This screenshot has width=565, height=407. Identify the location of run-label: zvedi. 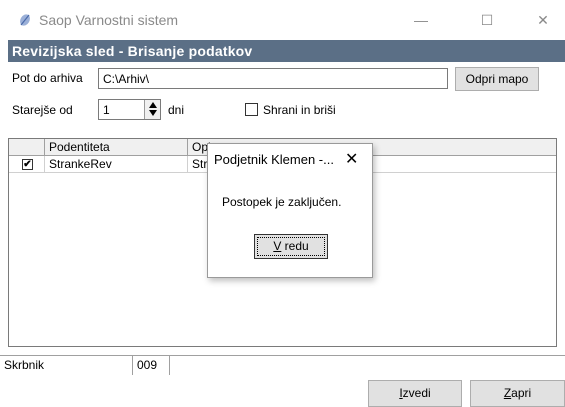
(416, 393).